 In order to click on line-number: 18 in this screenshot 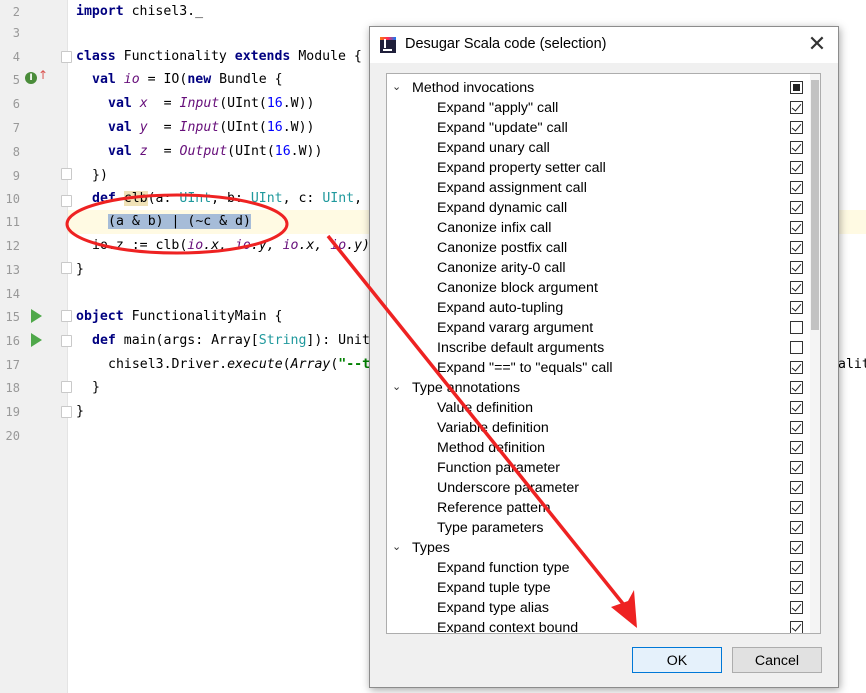, I will do `click(12, 388)`.